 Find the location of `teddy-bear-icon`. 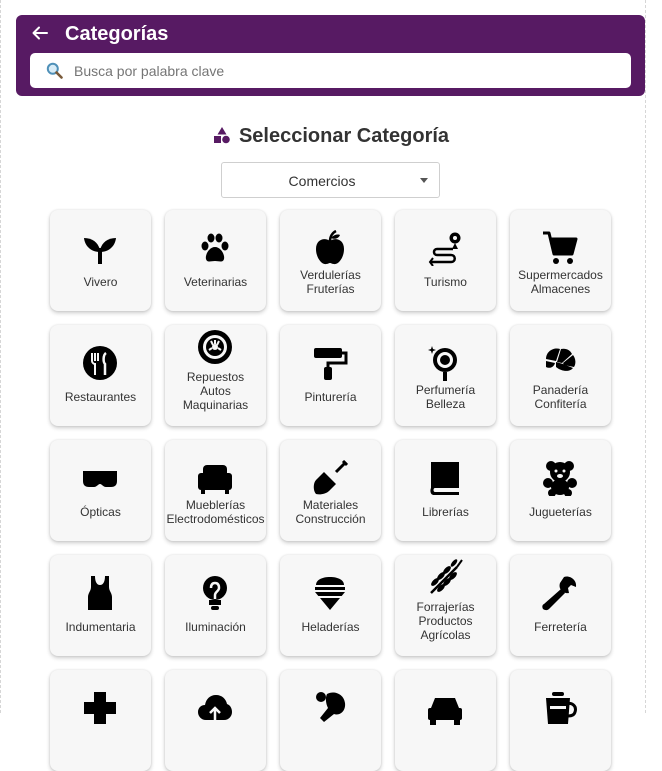

teddy-bear-icon is located at coordinates (560, 478).